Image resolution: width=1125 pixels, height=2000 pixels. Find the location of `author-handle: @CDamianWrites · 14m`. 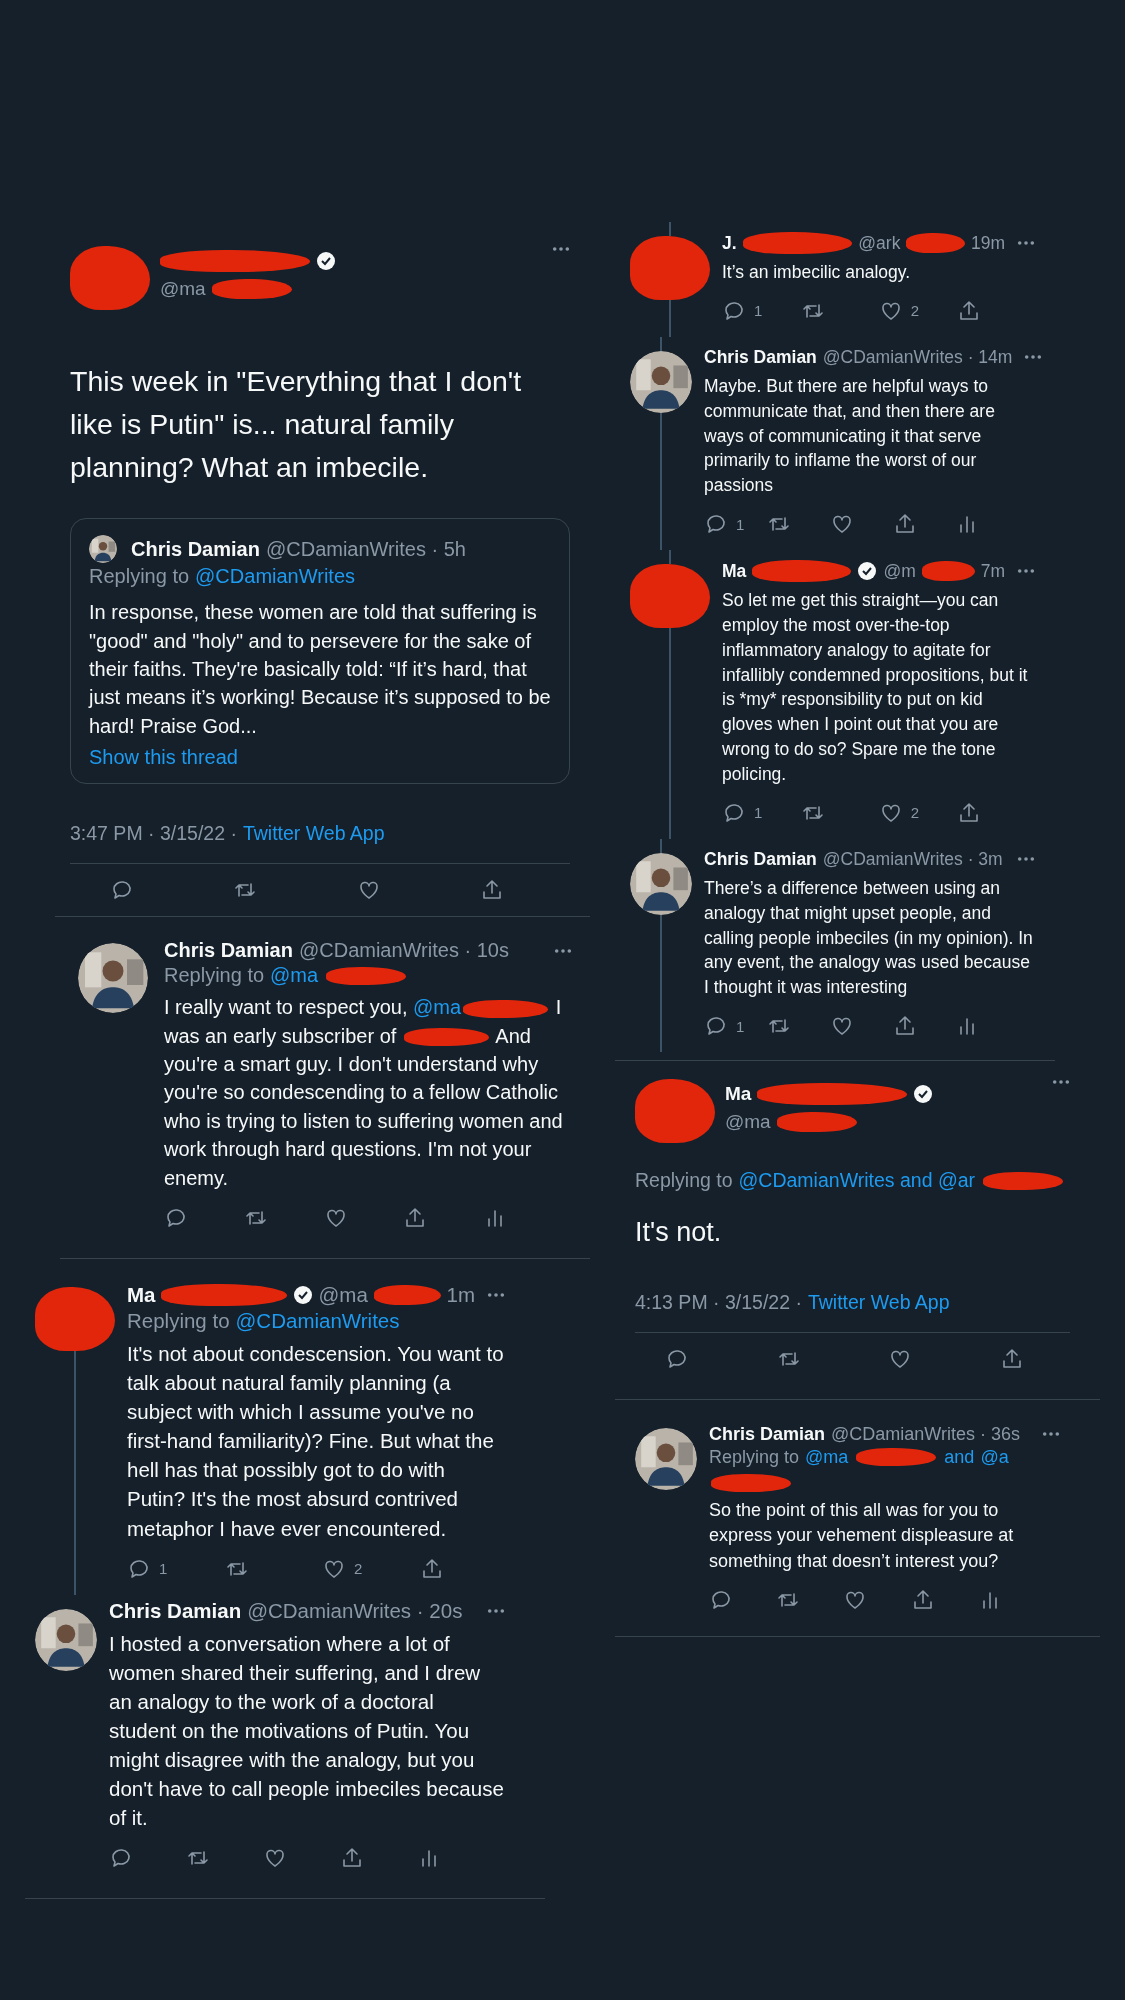

author-handle: @CDamianWrites · 14m is located at coordinates (917, 357).